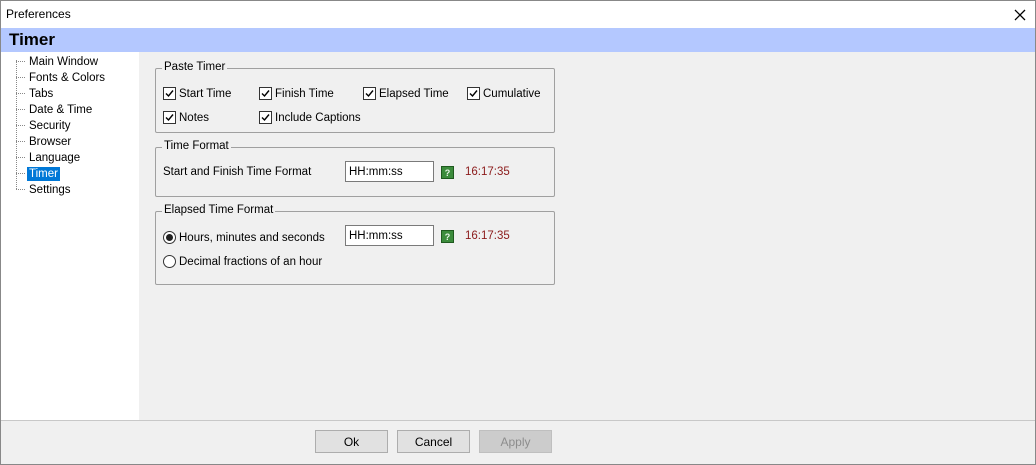 The width and height of the screenshot is (1036, 465). I want to click on elapsed-format-input, so click(389, 235).